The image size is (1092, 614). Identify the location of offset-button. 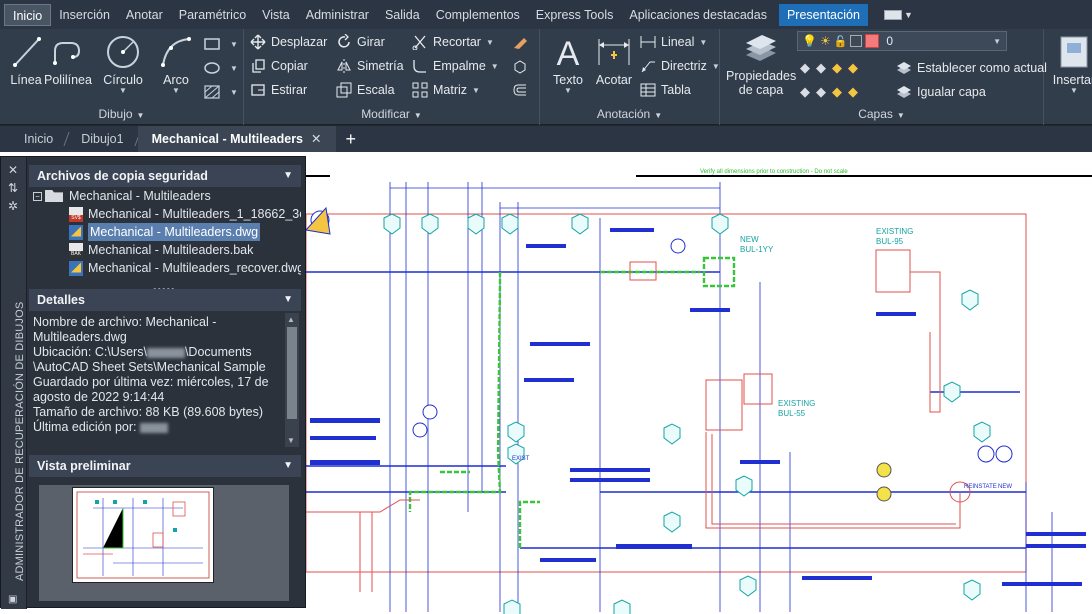
(522, 90).